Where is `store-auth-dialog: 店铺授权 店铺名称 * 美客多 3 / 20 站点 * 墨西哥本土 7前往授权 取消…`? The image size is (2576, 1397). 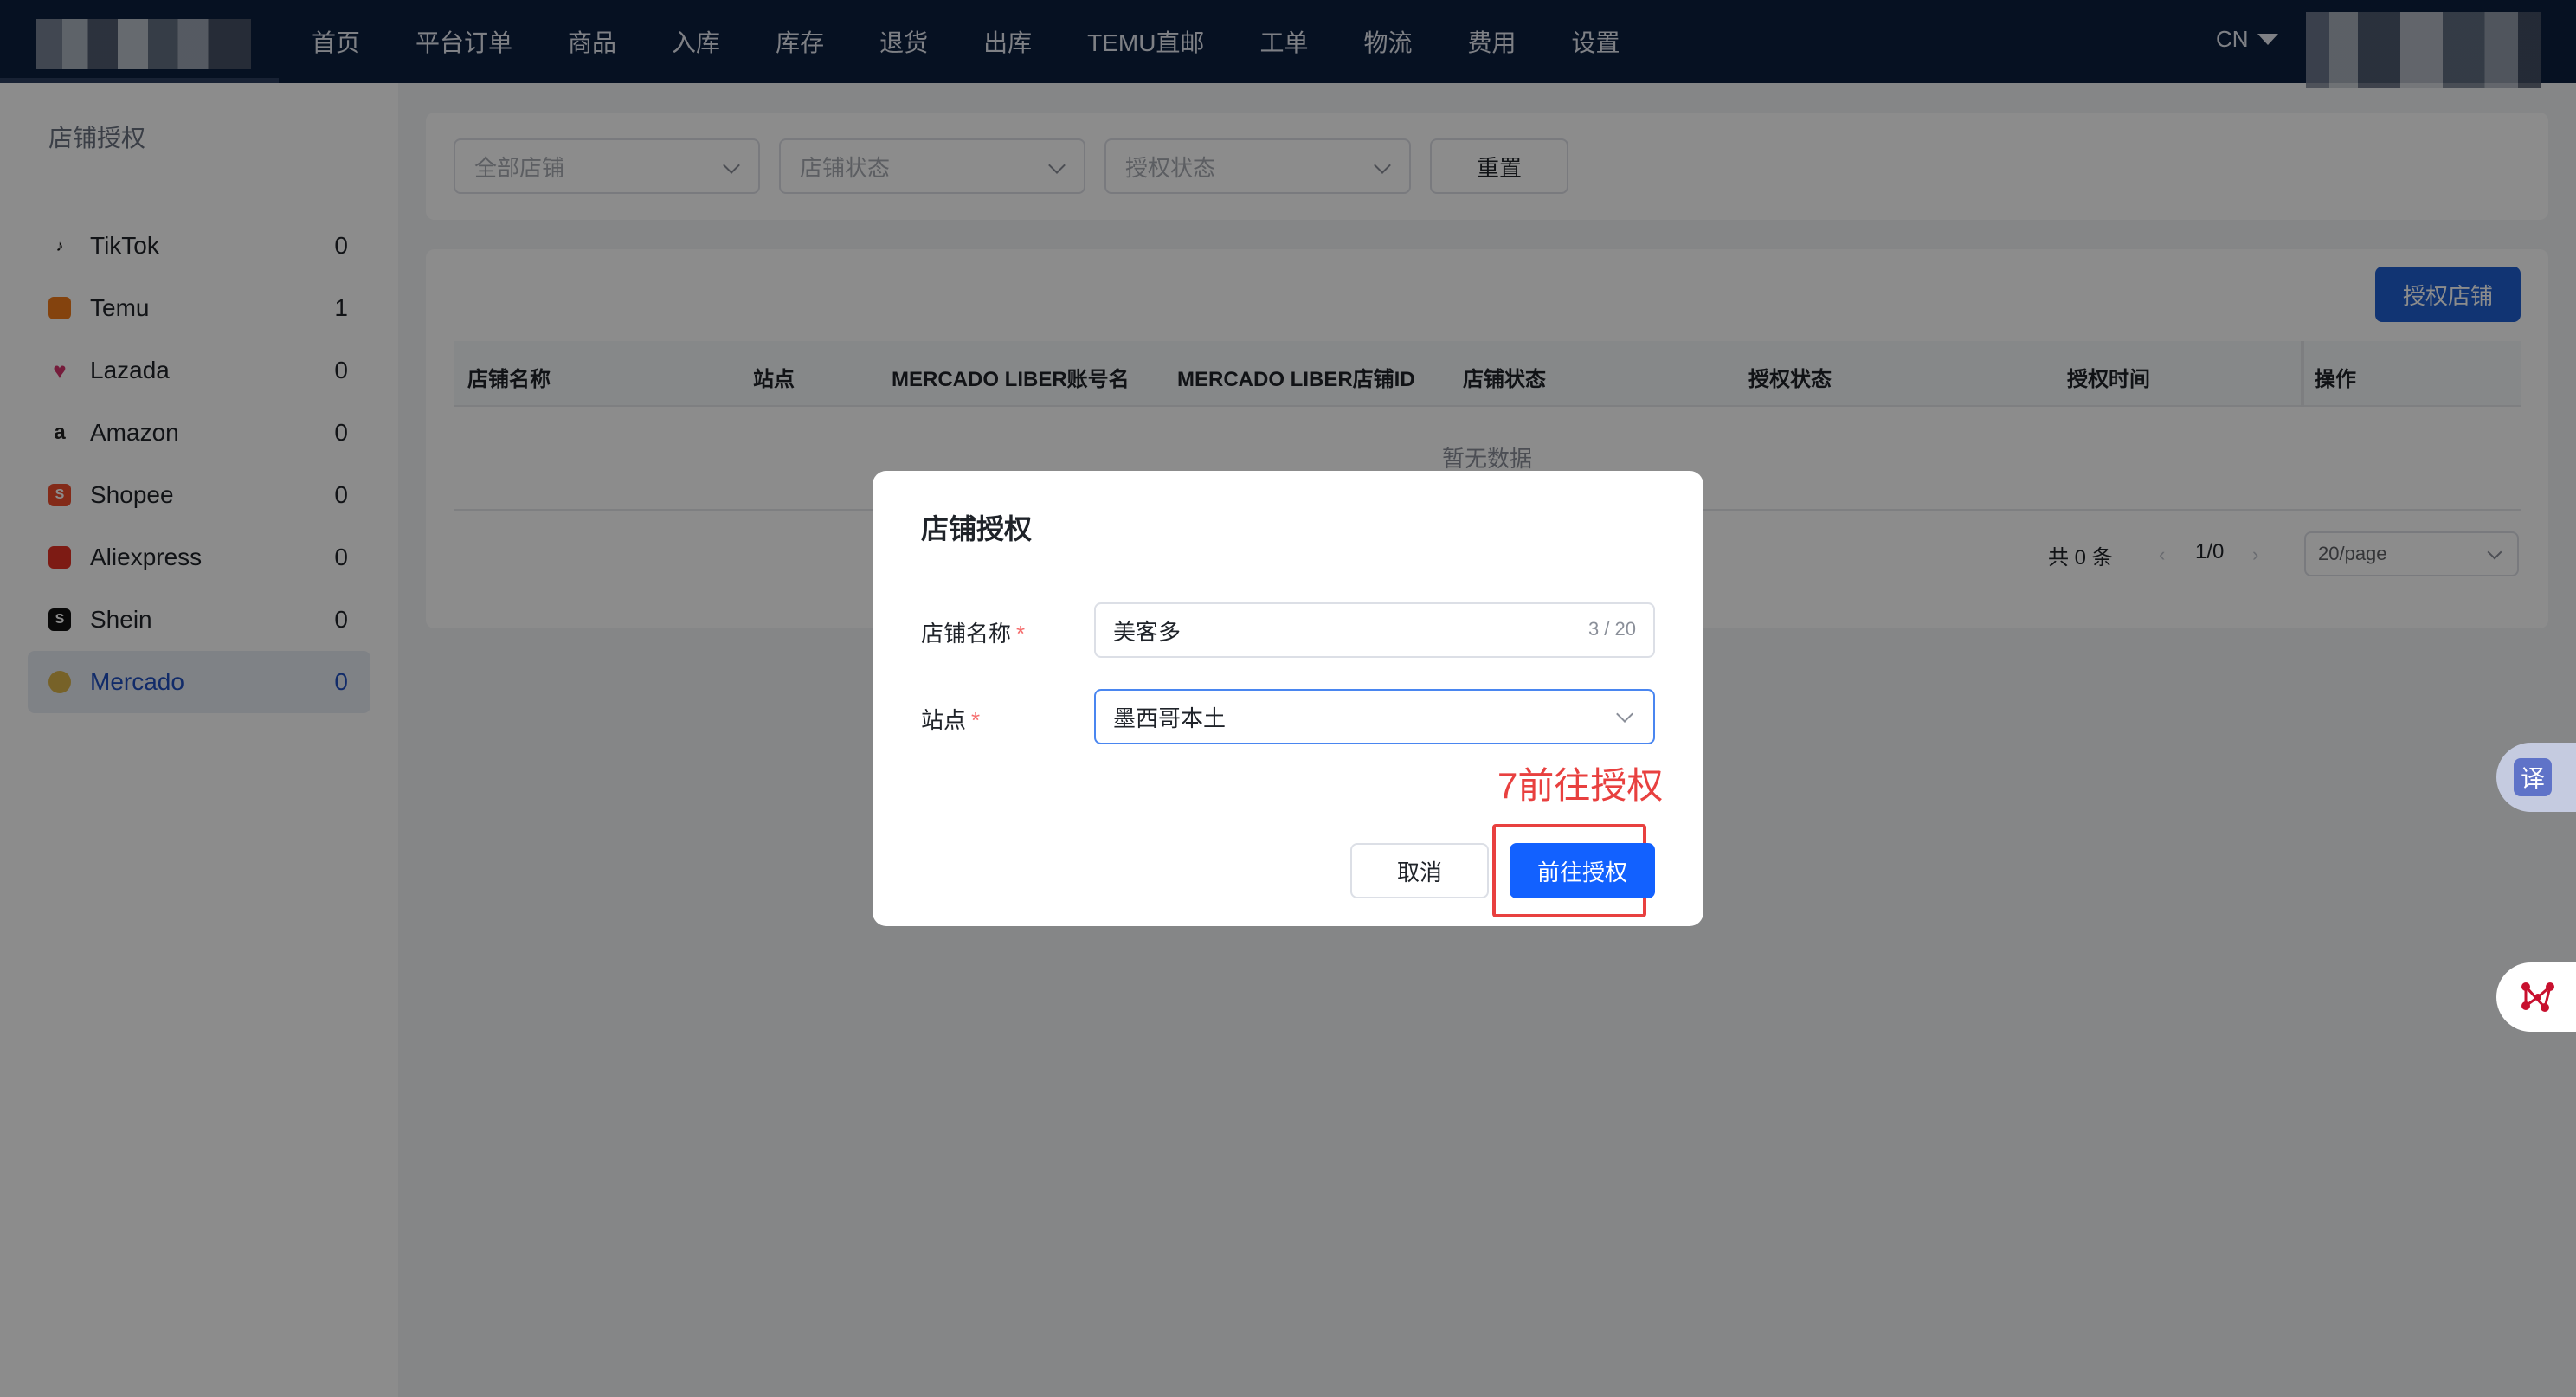 store-auth-dialog: 店铺授权 店铺名称 * 美客多 3 / 20 站点 * 墨西哥本土 7前往授权 取消… is located at coordinates (1288, 698).